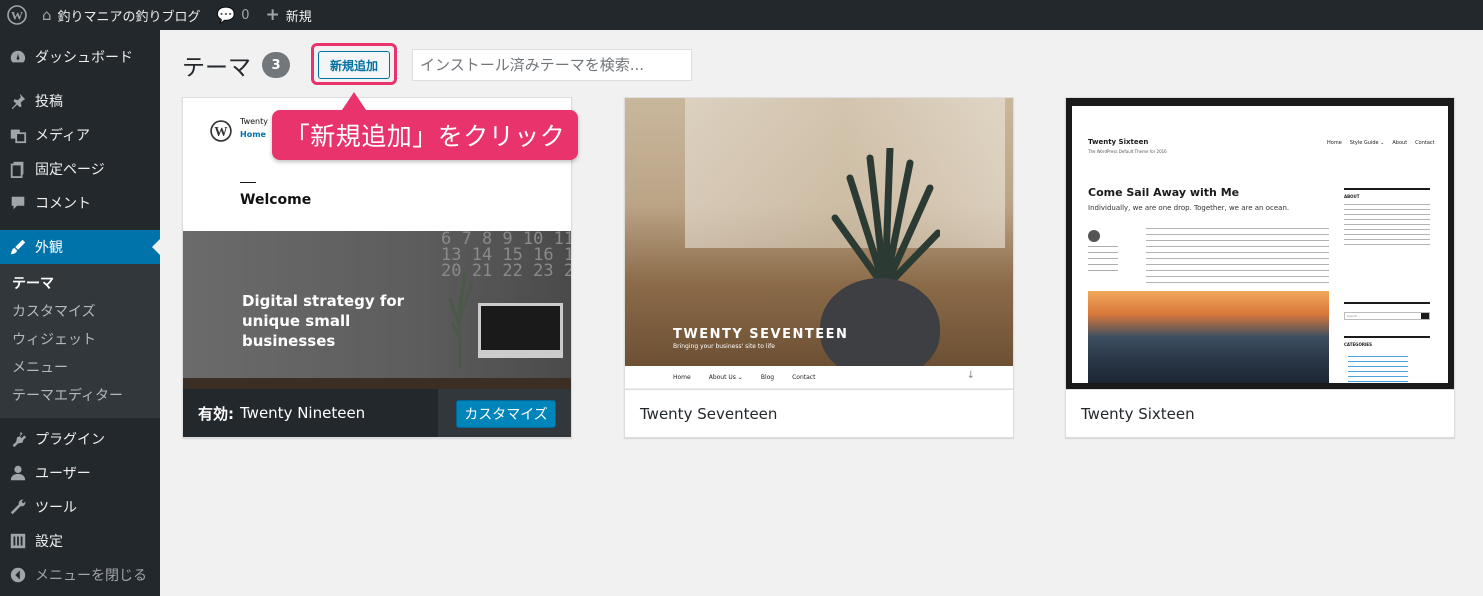  I want to click on theme-search-input, so click(552, 65).